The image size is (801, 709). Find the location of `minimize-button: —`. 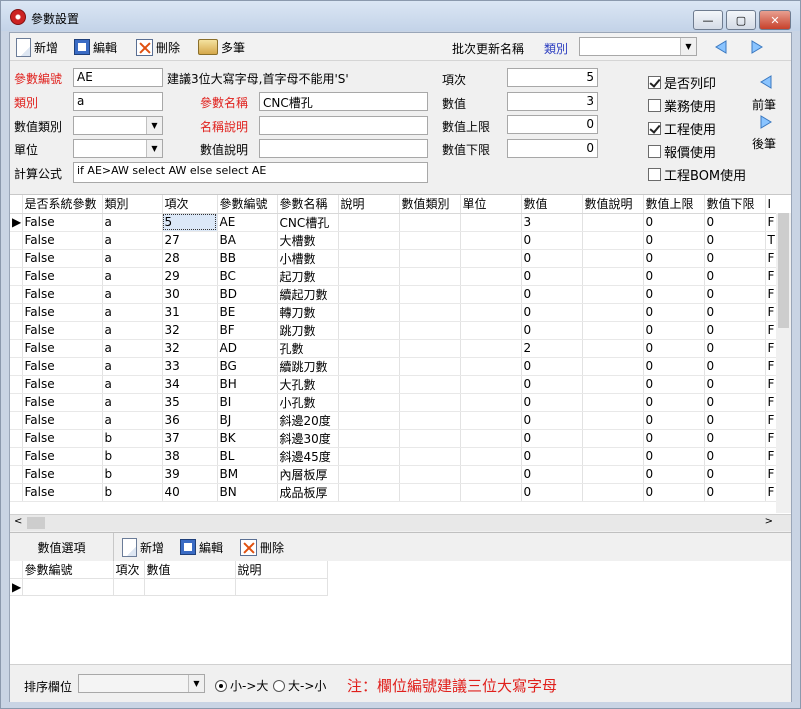

minimize-button: — is located at coordinates (708, 20).